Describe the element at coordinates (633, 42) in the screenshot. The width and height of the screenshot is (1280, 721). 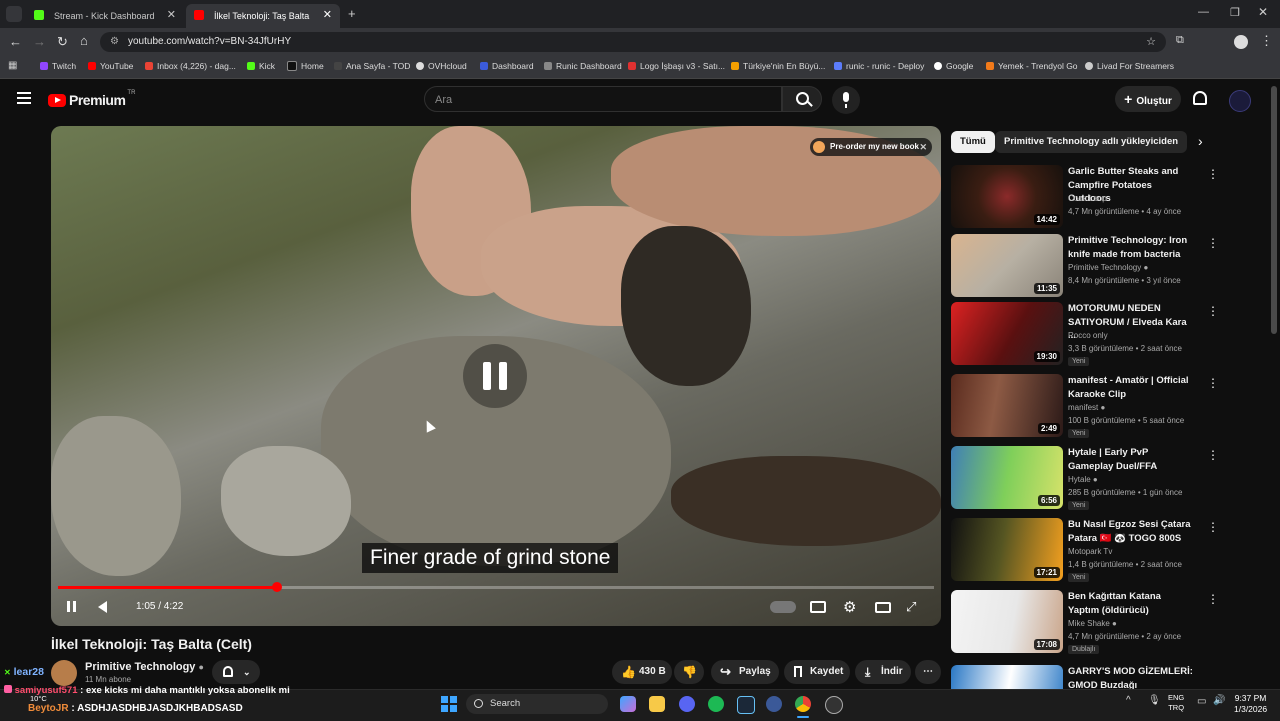
I see `address-bar: ⚙ youtube.com/watch?v=BN-34JfUrHY ☆` at that location.